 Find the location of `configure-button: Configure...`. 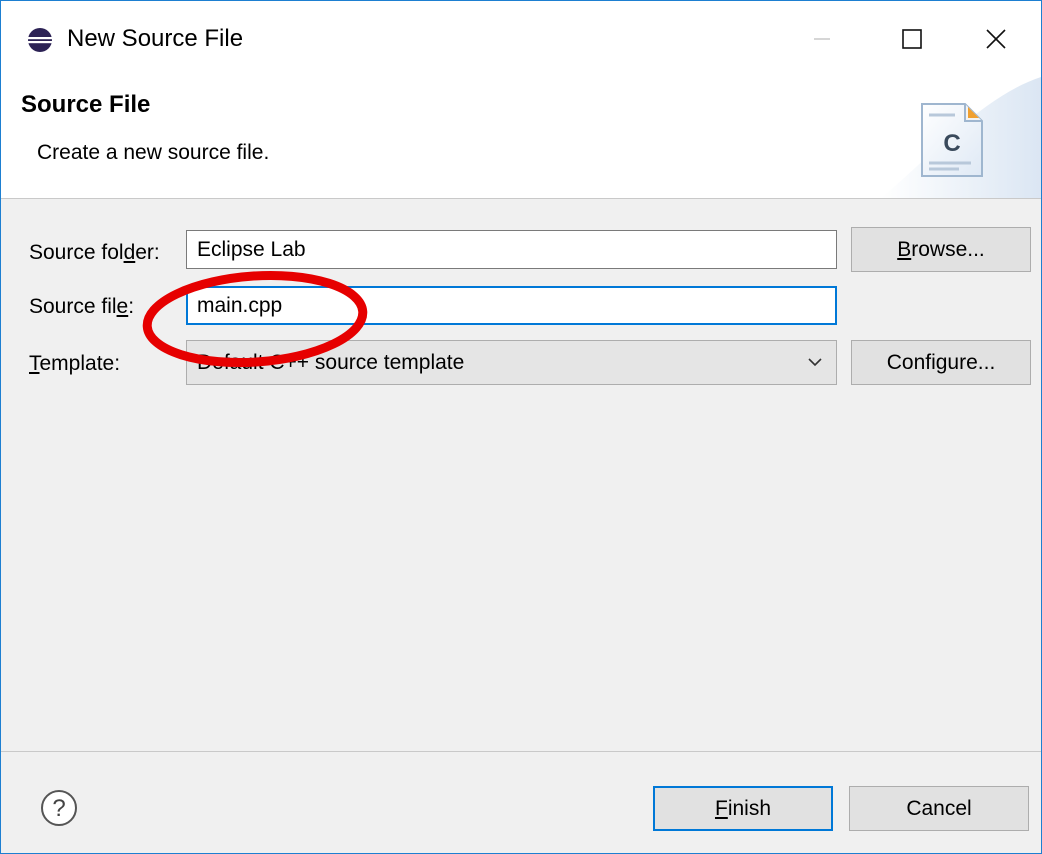

configure-button: Configure... is located at coordinates (941, 362).